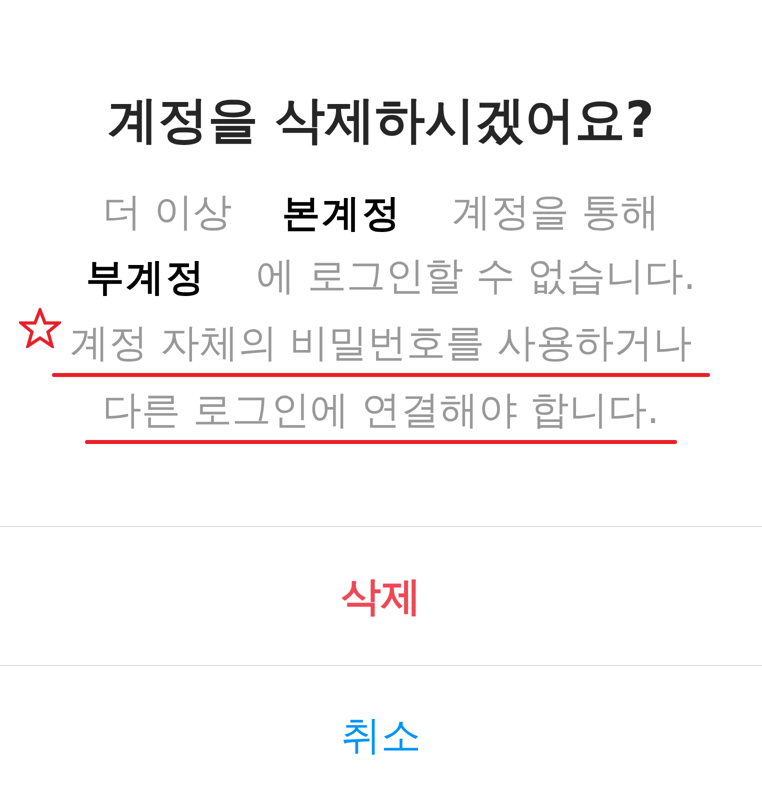  What do you see at coordinates (342, 213) in the screenshot?
I see `handwritten-note: 본계정` at bounding box center [342, 213].